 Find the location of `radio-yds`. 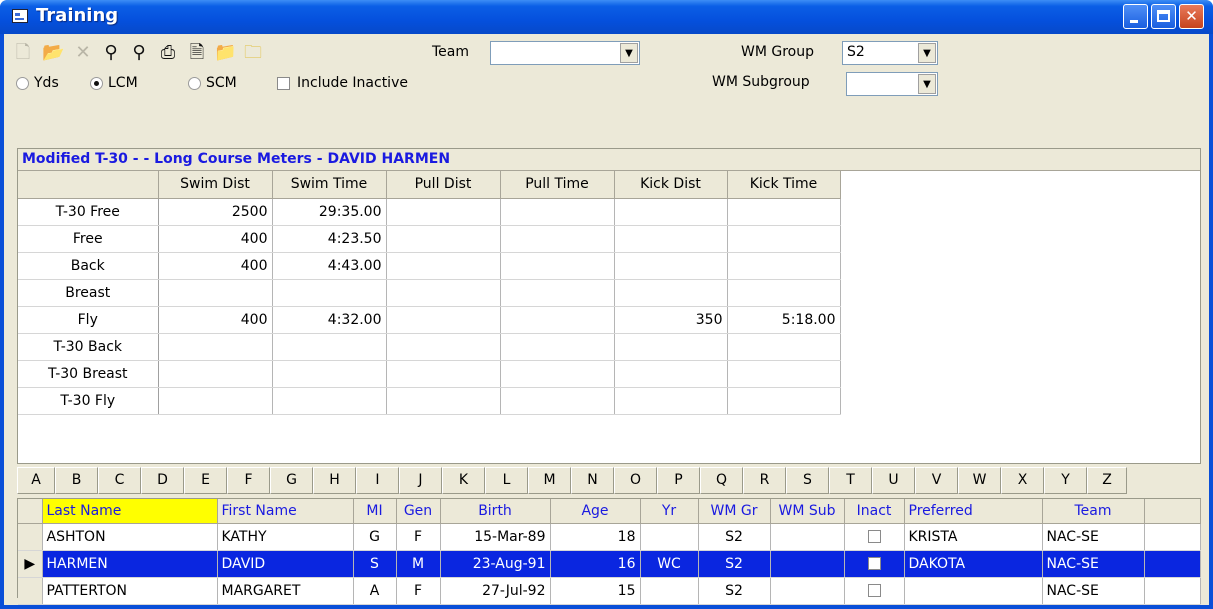

radio-yds is located at coordinates (22, 83).